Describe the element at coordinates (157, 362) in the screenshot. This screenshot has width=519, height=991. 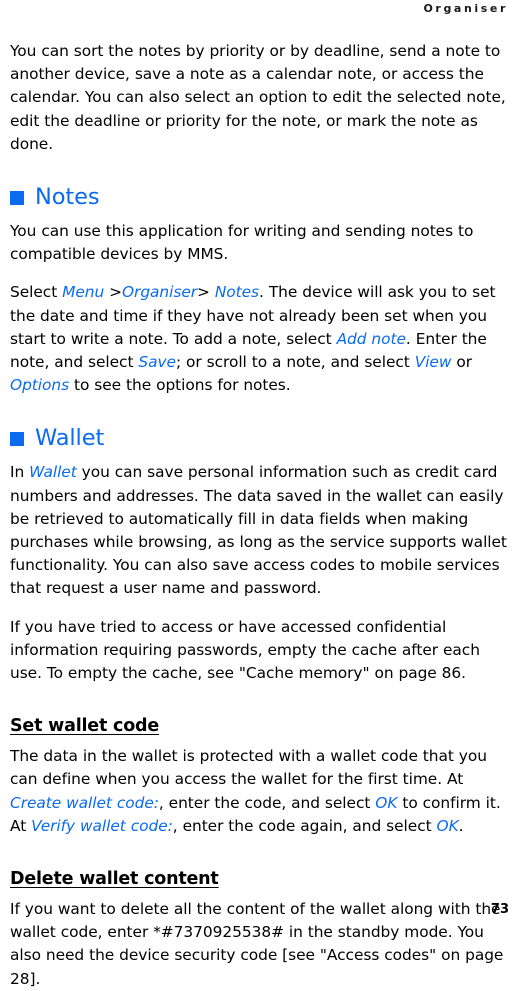
I see `ui-term: Save` at that location.